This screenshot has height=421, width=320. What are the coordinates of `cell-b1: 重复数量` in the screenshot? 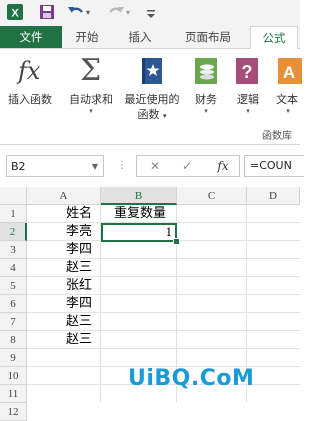 It's located at (140, 214).